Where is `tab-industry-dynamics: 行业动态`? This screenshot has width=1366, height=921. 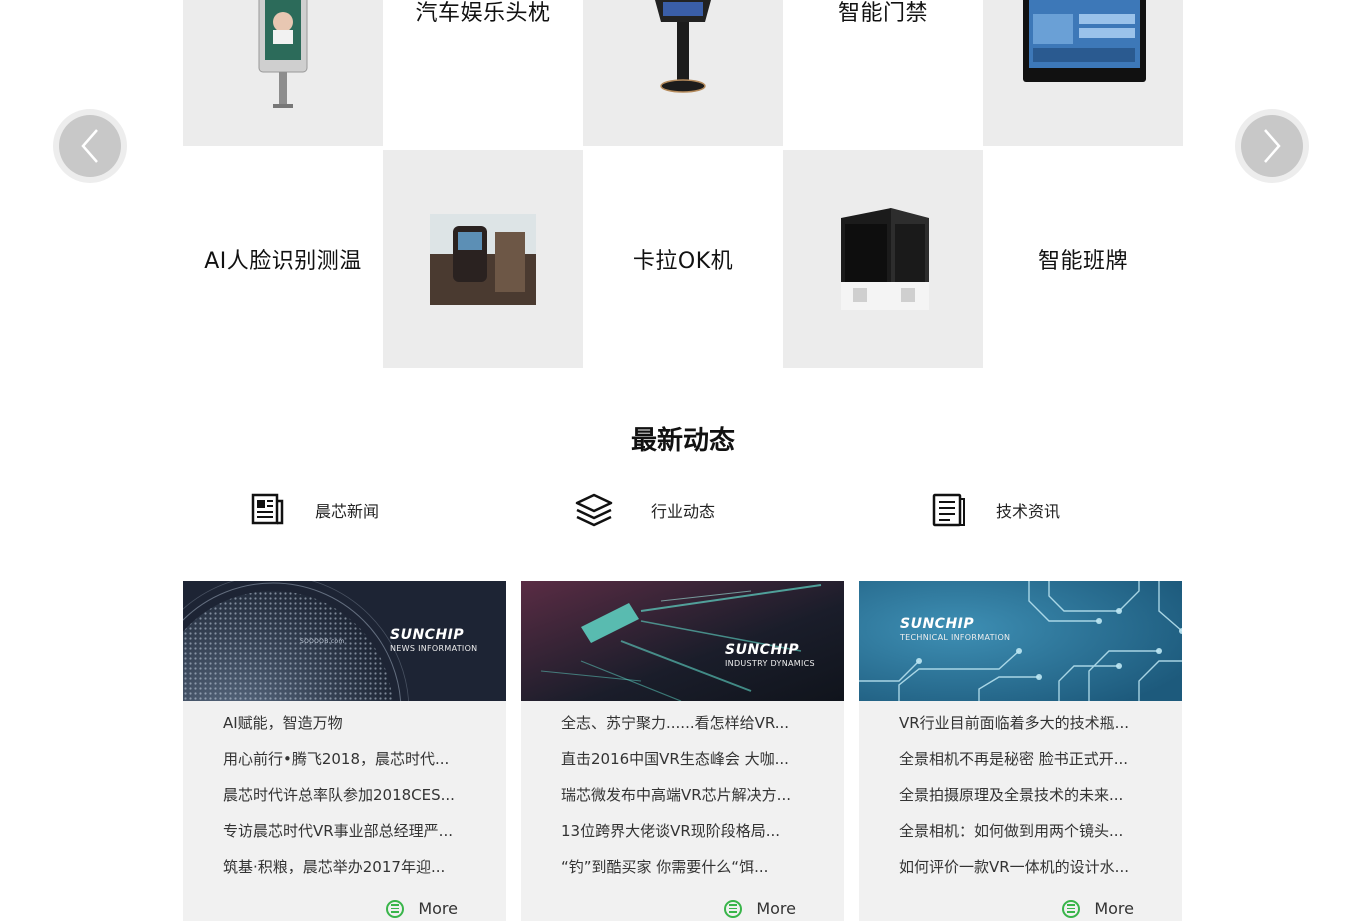
tab-industry-dynamics: 行业动态 is located at coordinates (644, 510).